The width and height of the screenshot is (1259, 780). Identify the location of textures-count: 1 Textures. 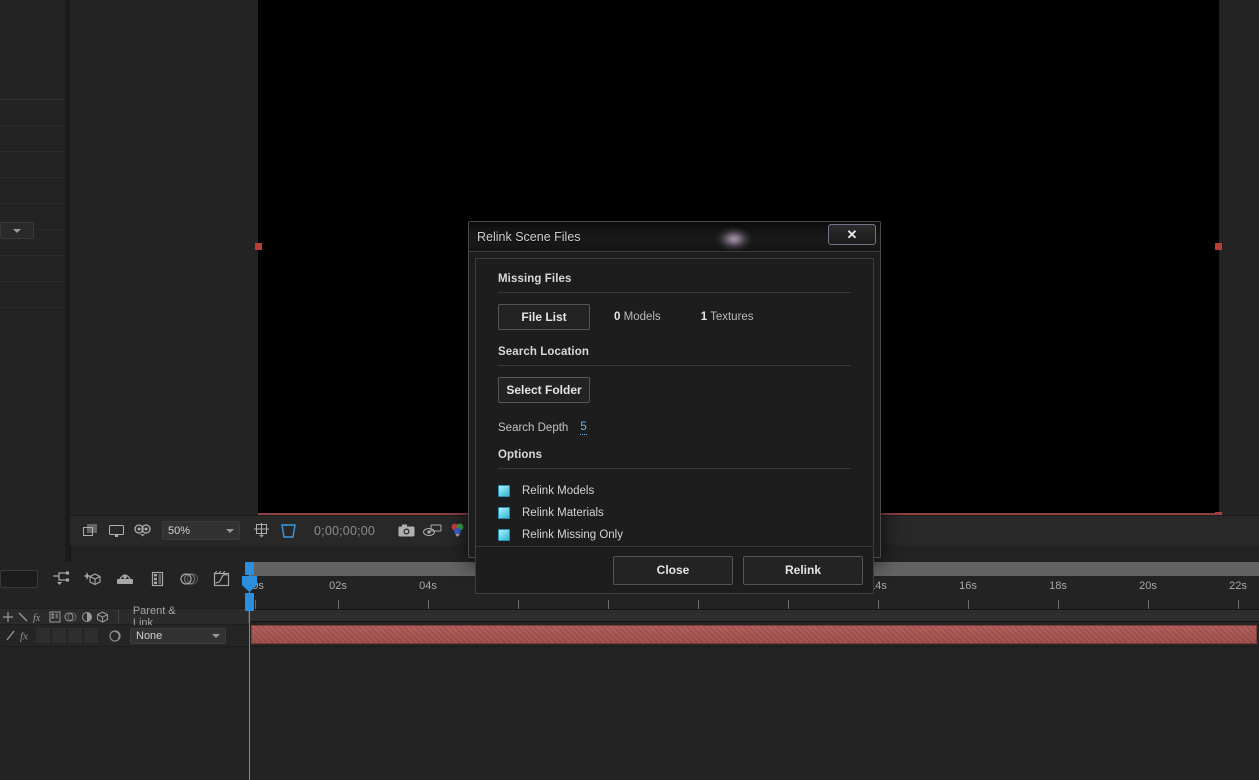
(727, 317).